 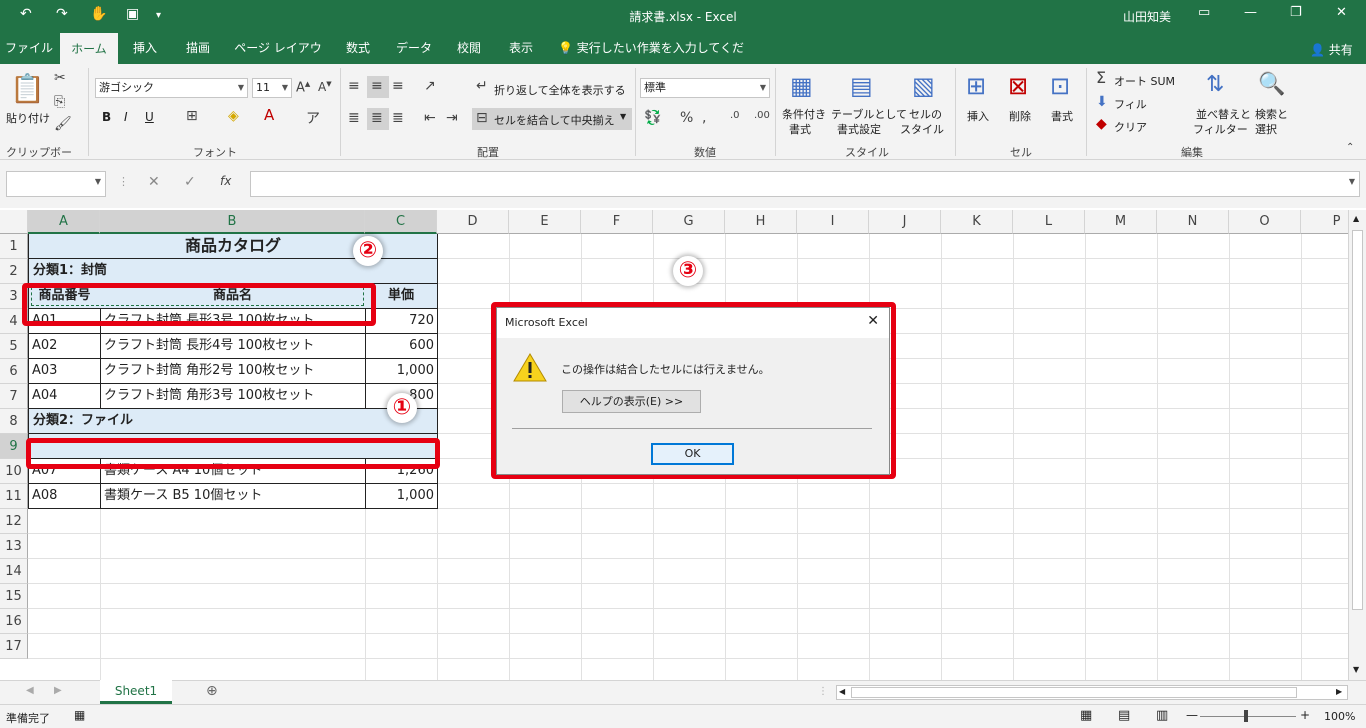 What do you see at coordinates (905, 222) in the screenshot?
I see `column-header-j: J` at bounding box center [905, 222].